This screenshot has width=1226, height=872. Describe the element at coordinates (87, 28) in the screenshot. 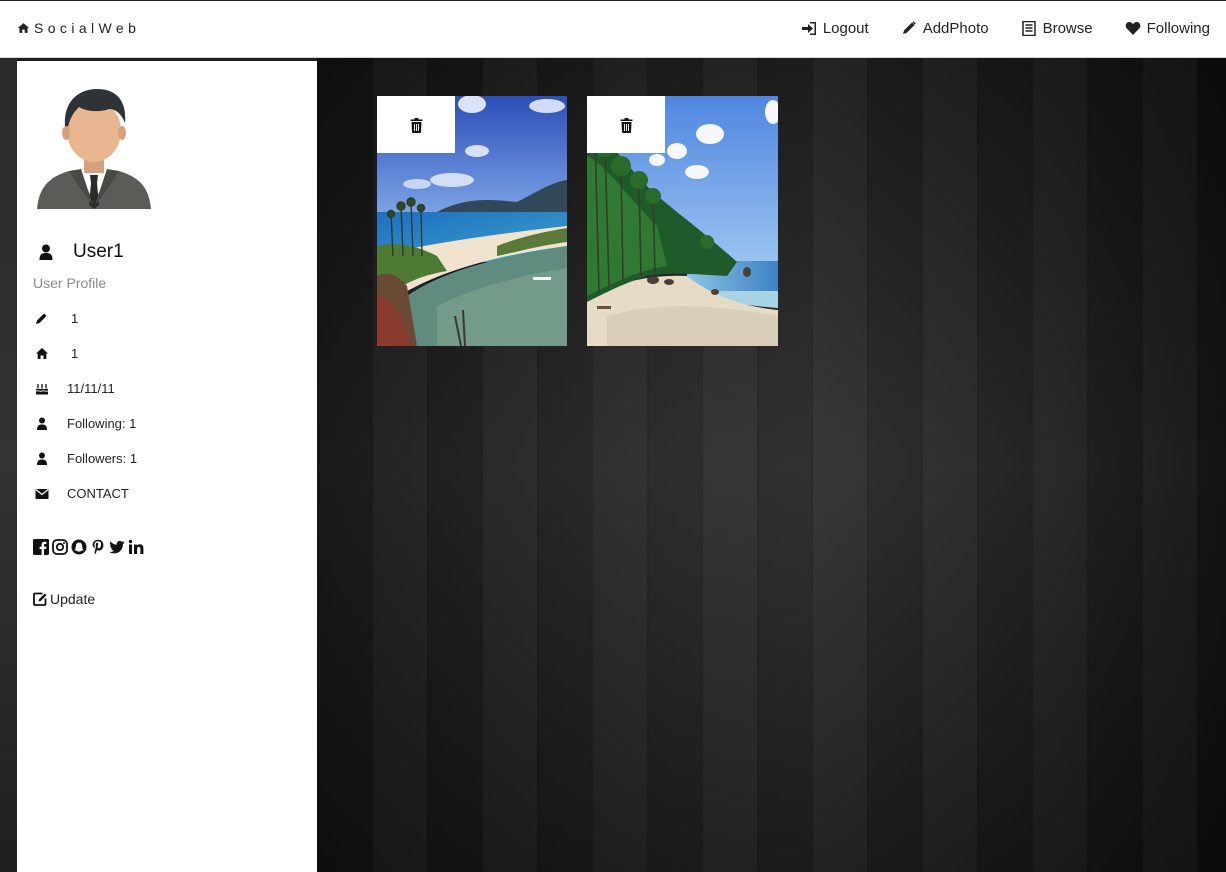

I see `brand-name: SocialWeb` at that location.